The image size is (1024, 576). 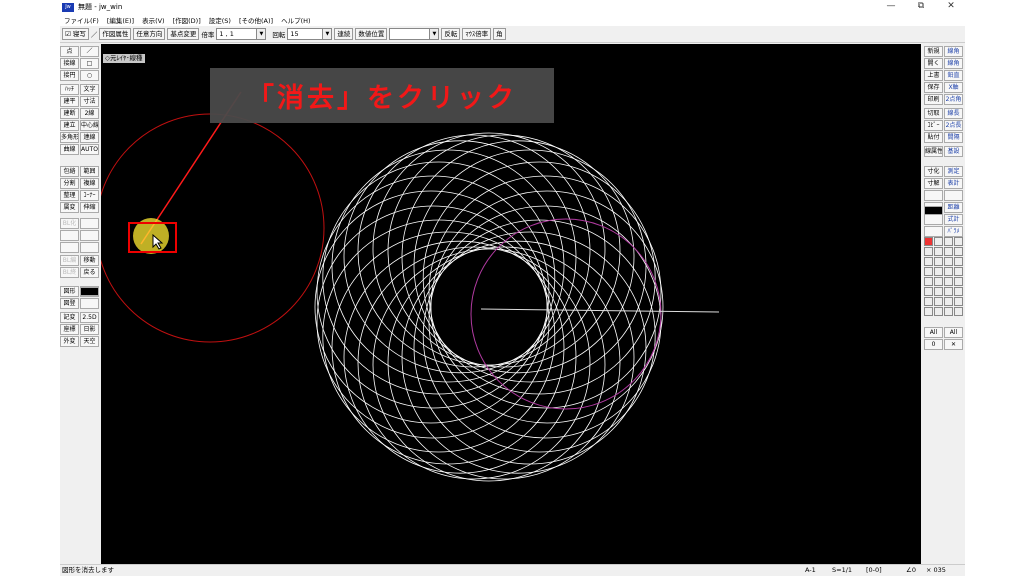 I want to click on right-tool-r3-c1: X軸, so click(x=953, y=87).